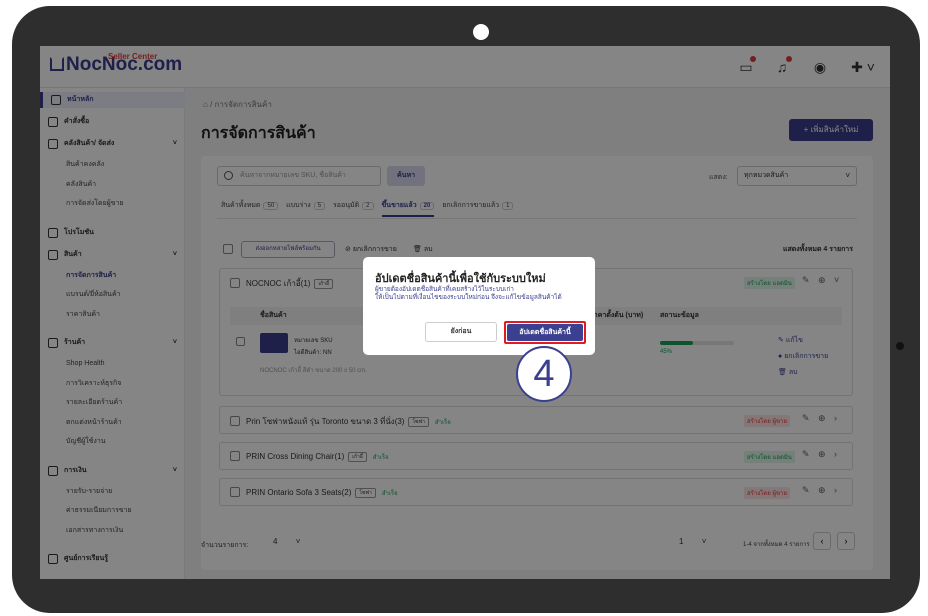  I want to click on dialog-title: อัปเดตชื่อสินค้านี้เพื่อใช้กับระบบใหม่, so click(460, 279).